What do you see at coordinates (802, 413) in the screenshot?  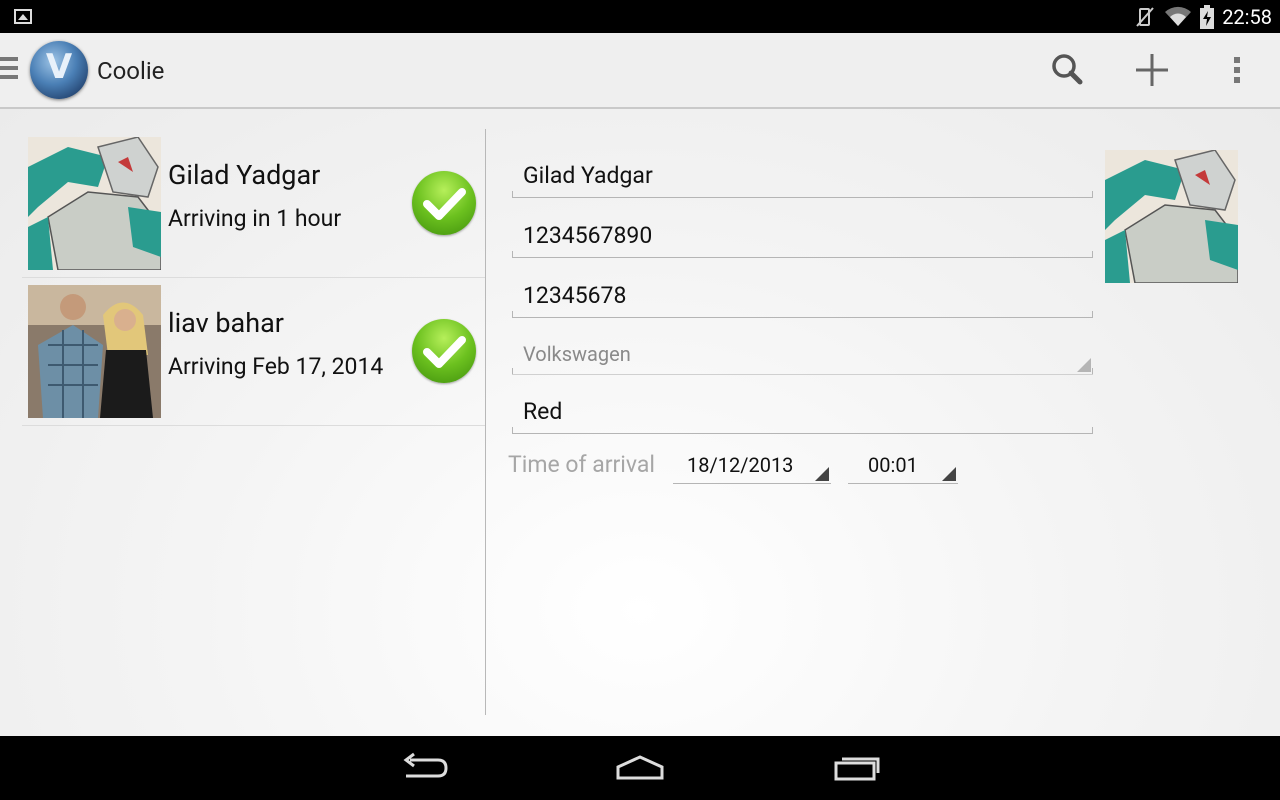 I see `car-color-field: Red` at bounding box center [802, 413].